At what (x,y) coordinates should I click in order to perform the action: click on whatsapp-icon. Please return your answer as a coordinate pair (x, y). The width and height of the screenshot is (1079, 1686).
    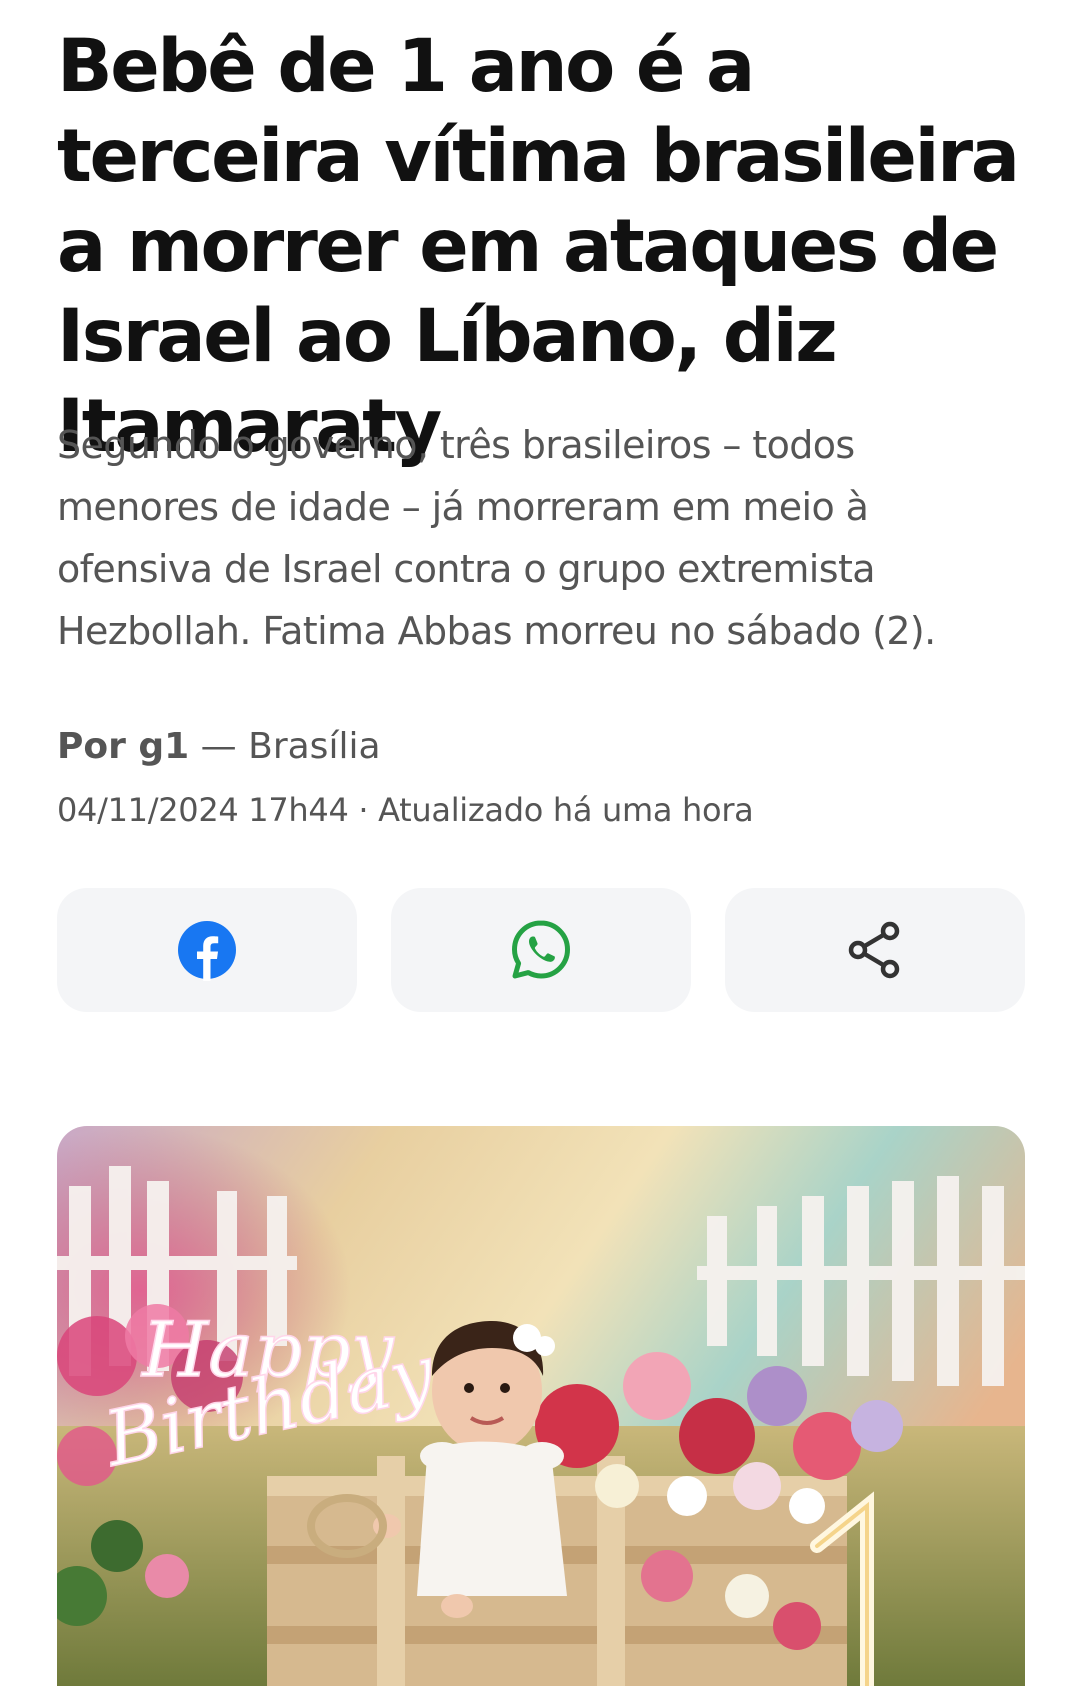
    Looking at the image, I should click on (541, 949).